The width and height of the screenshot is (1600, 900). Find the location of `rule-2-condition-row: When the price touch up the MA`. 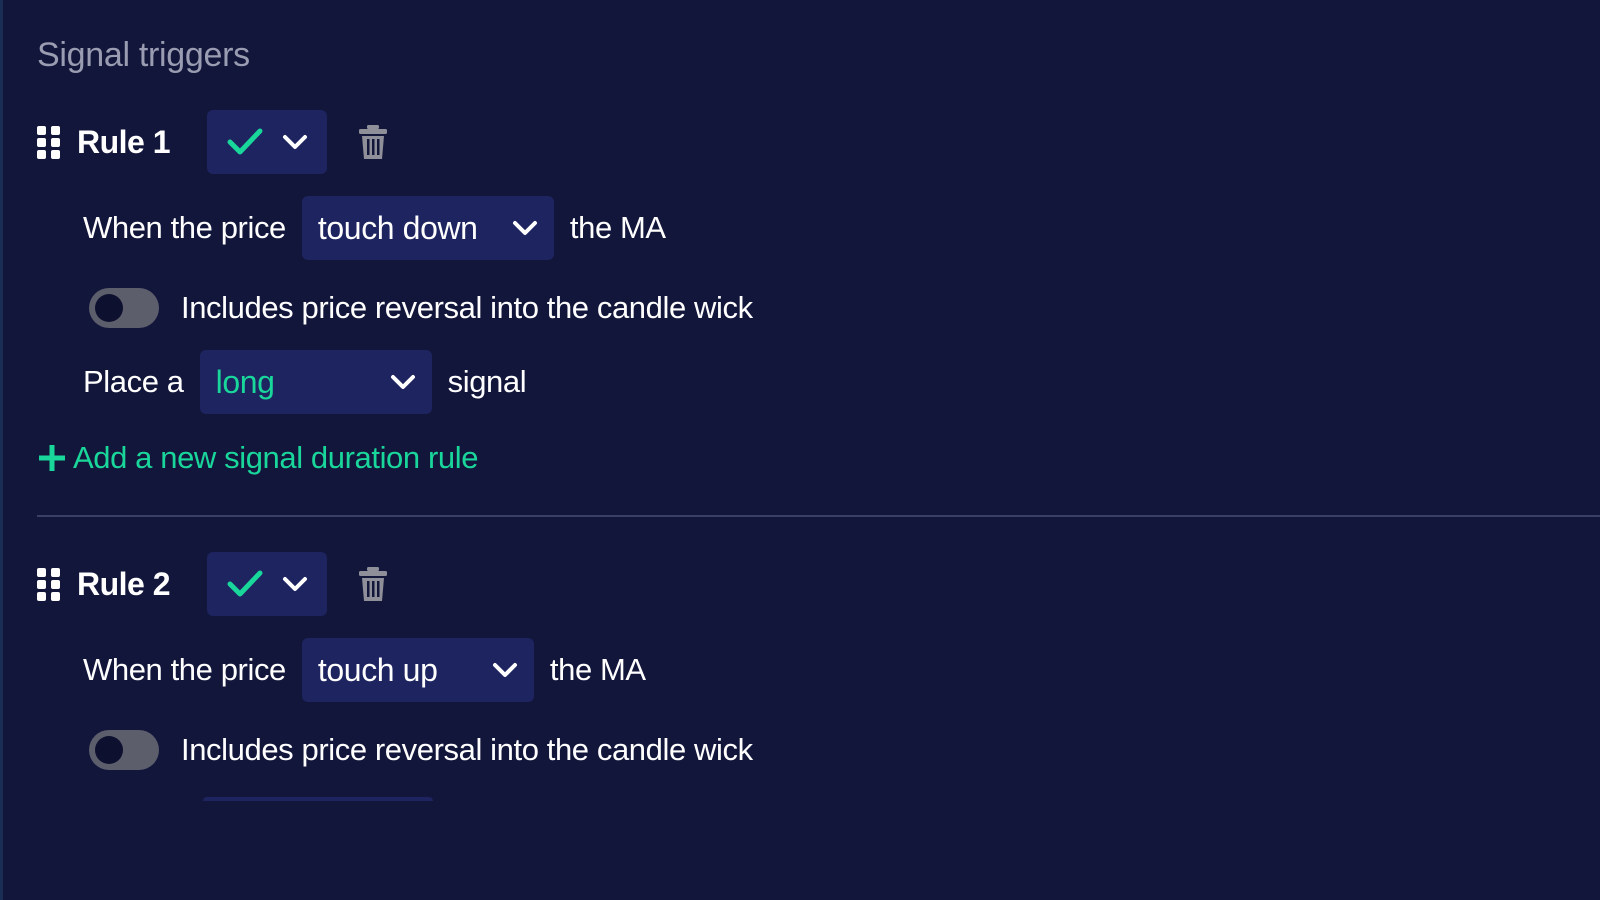

rule-2-condition-row: When the price touch up the MA is located at coordinates (364, 670).